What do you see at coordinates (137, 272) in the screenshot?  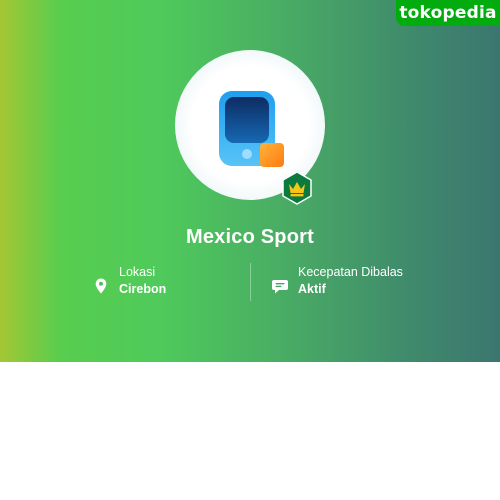 I see `location-label: Lokasi` at bounding box center [137, 272].